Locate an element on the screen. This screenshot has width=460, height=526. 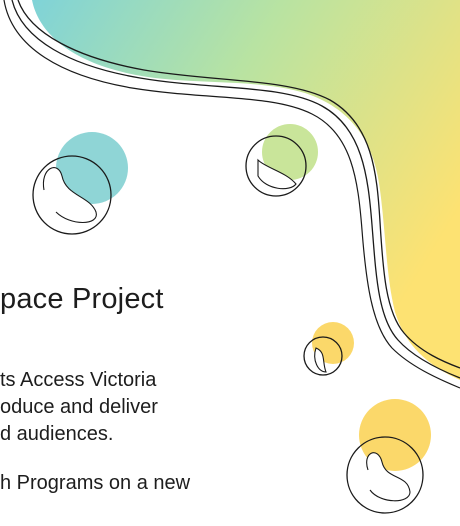
body-line-1: ts Access Victoria is located at coordinates (78, 380).